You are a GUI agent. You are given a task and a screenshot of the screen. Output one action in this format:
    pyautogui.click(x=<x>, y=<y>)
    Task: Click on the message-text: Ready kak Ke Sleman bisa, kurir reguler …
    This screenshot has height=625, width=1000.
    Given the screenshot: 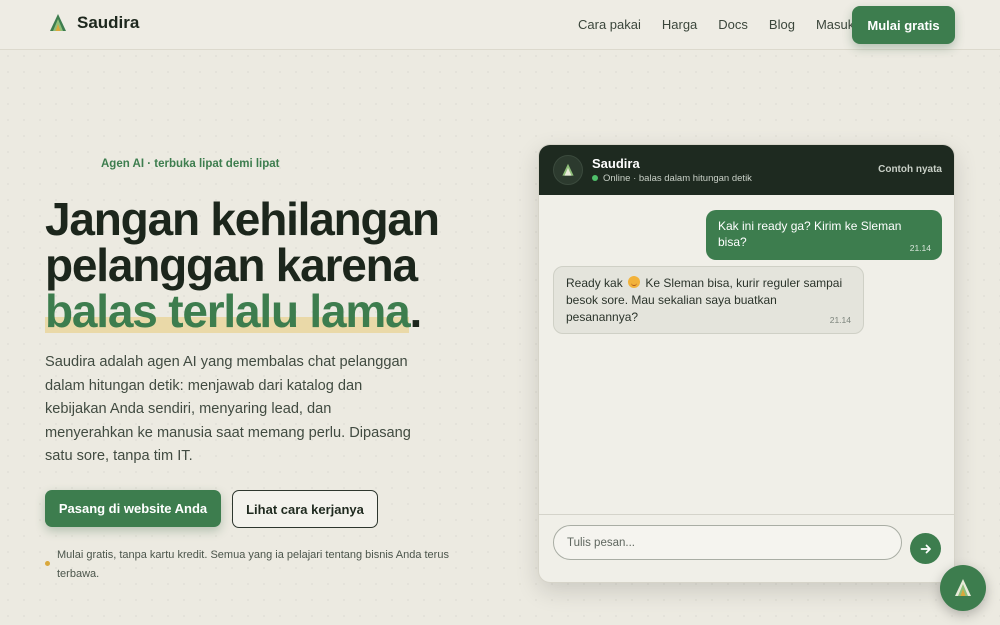 What is the action you would take?
    pyautogui.click(x=708, y=300)
    